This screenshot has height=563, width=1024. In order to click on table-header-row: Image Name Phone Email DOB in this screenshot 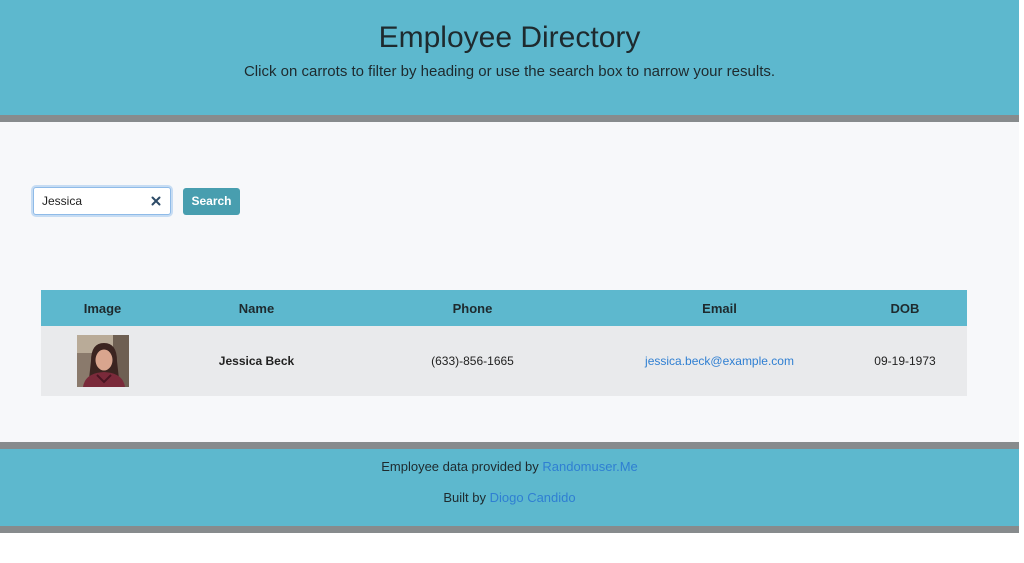, I will do `click(504, 308)`.